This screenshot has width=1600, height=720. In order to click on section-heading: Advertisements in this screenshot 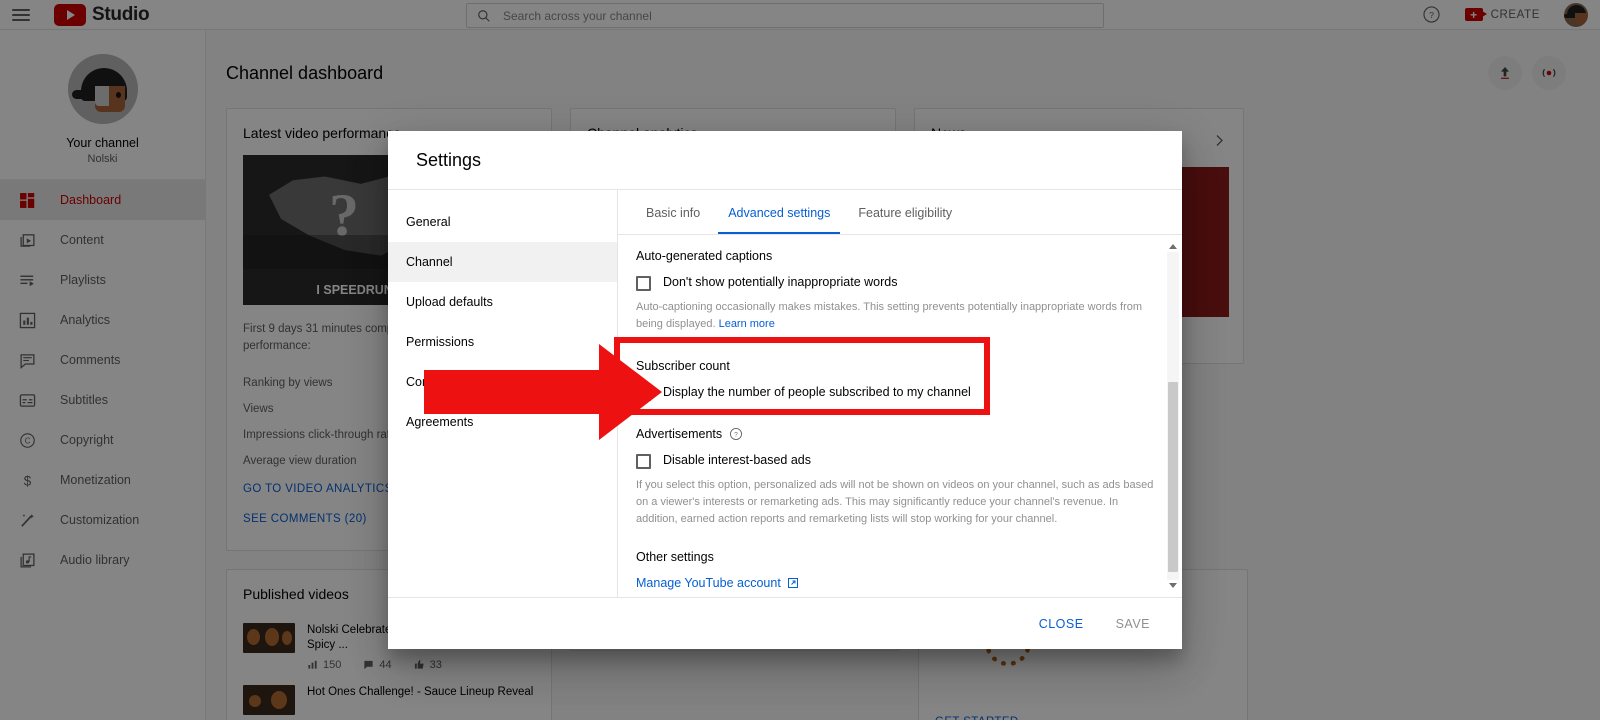, I will do `click(679, 434)`.